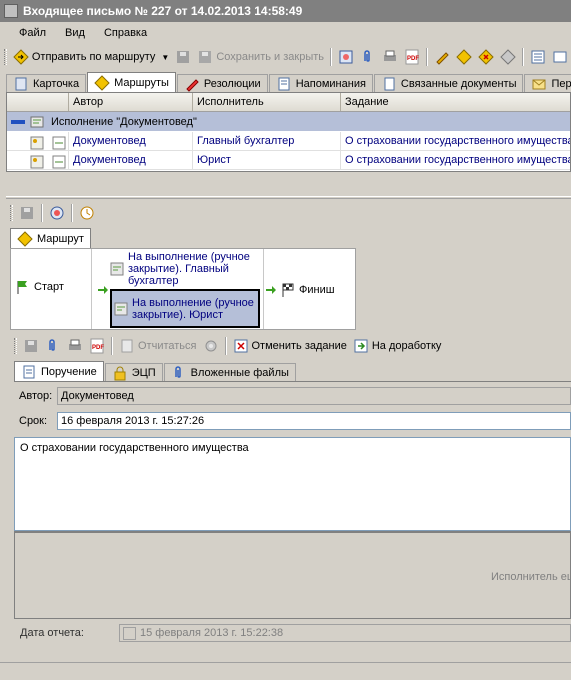 The width and height of the screenshot is (571, 680). What do you see at coordinates (69, 372) in the screenshot?
I see `tab-assignment-label: Поручение` at bounding box center [69, 372].